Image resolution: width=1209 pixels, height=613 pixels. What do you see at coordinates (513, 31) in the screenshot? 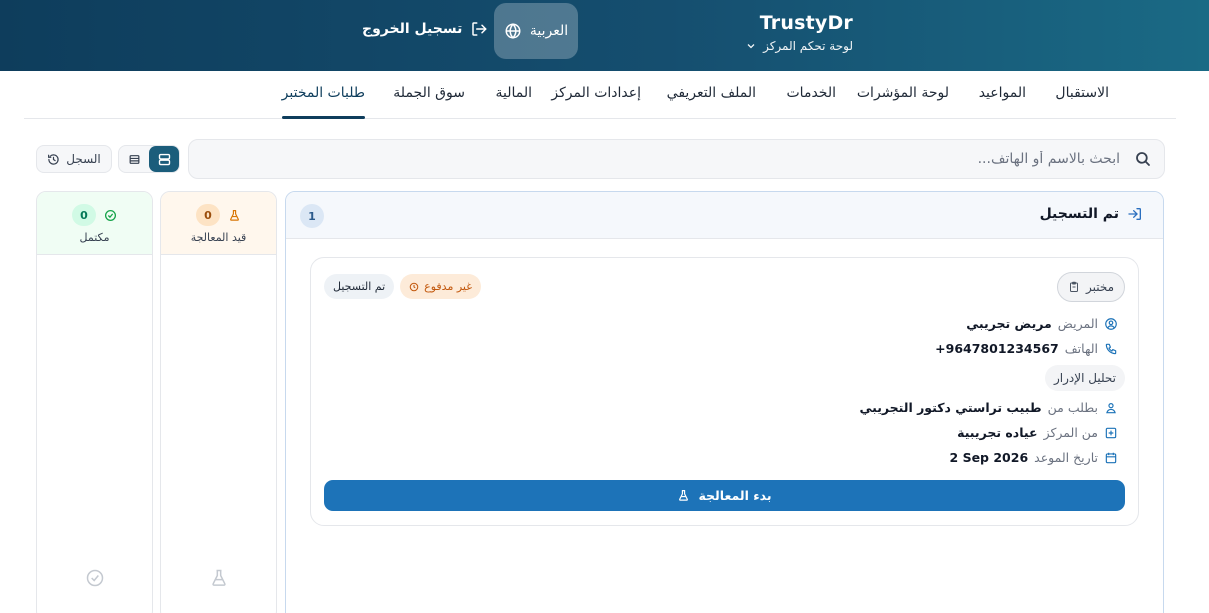
I see `globe-icon` at bounding box center [513, 31].